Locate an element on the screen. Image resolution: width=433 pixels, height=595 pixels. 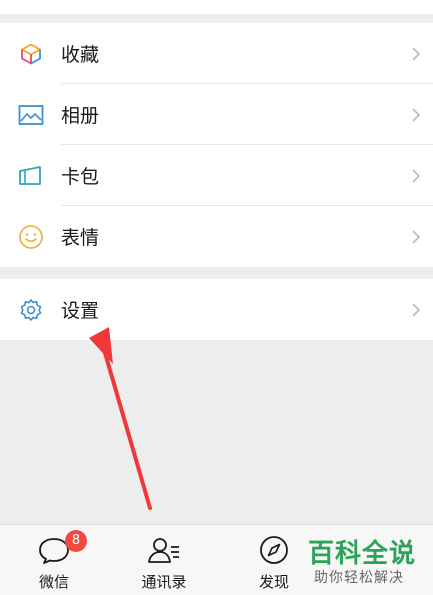
menu-item-settings: 设置 is located at coordinates (216, 309).